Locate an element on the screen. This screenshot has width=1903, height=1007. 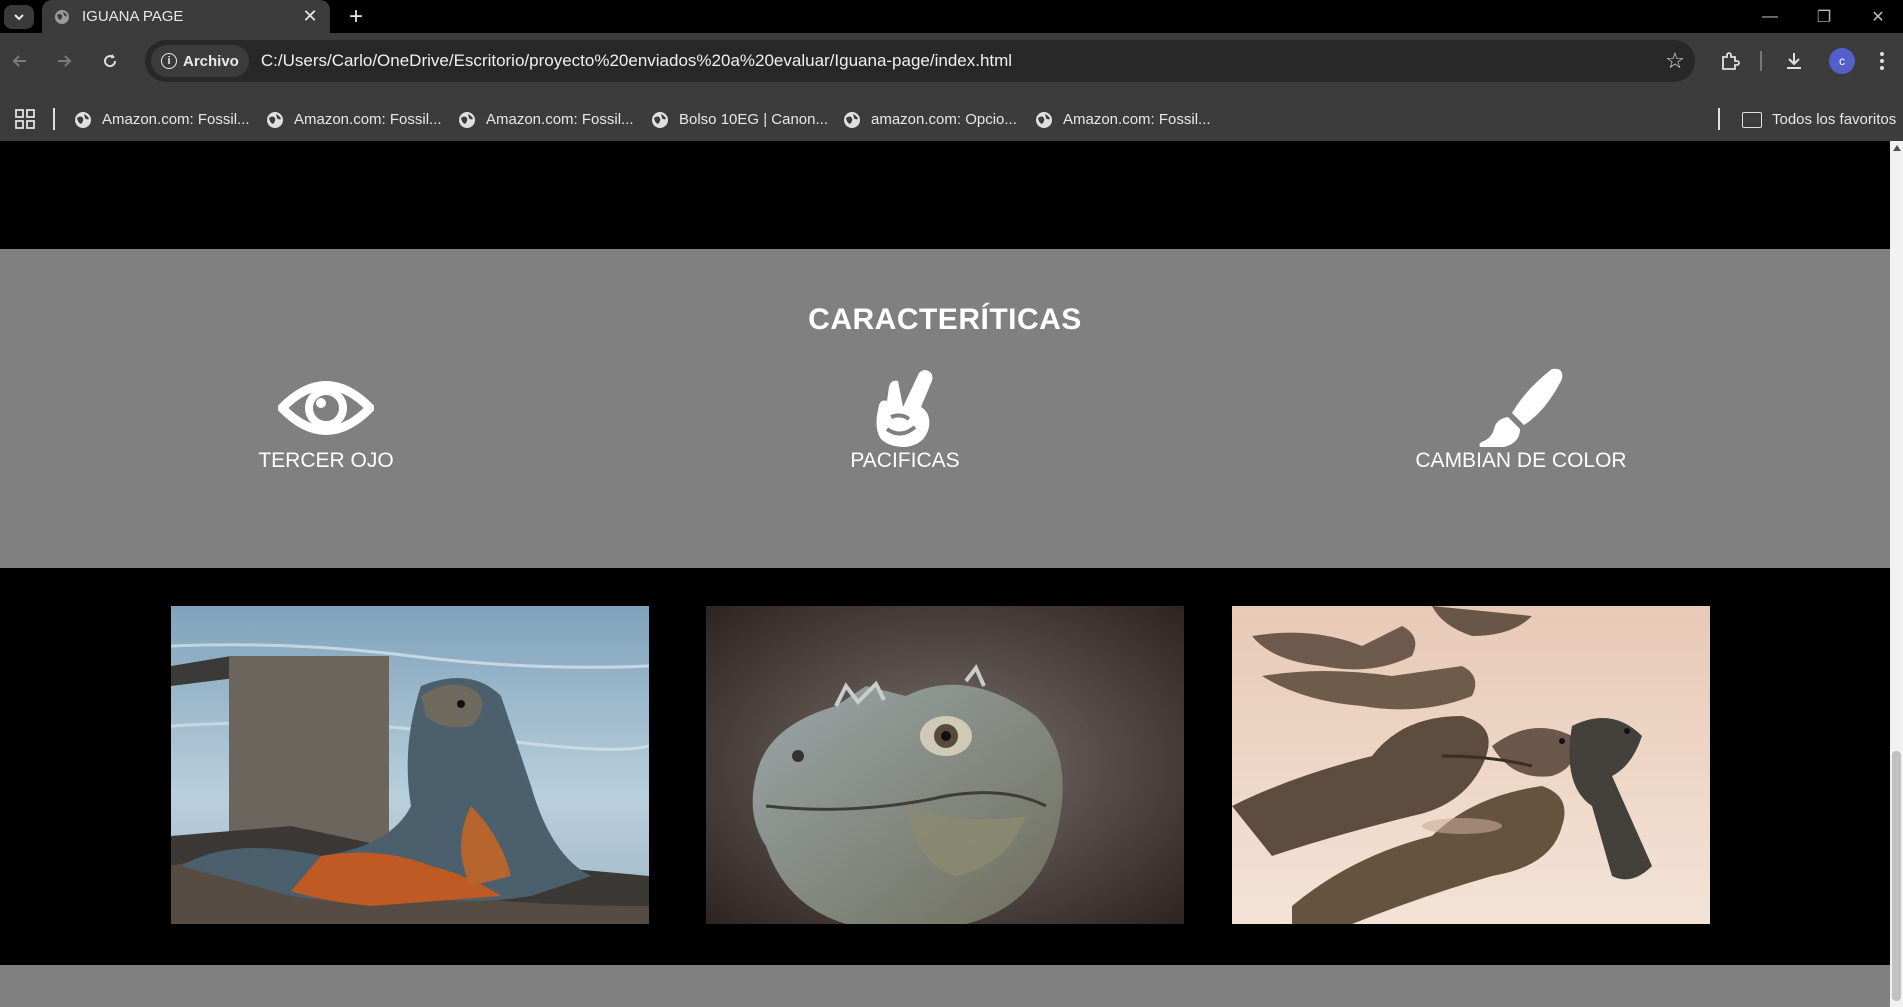
new-tab-button: + is located at coordinates (356, 16).